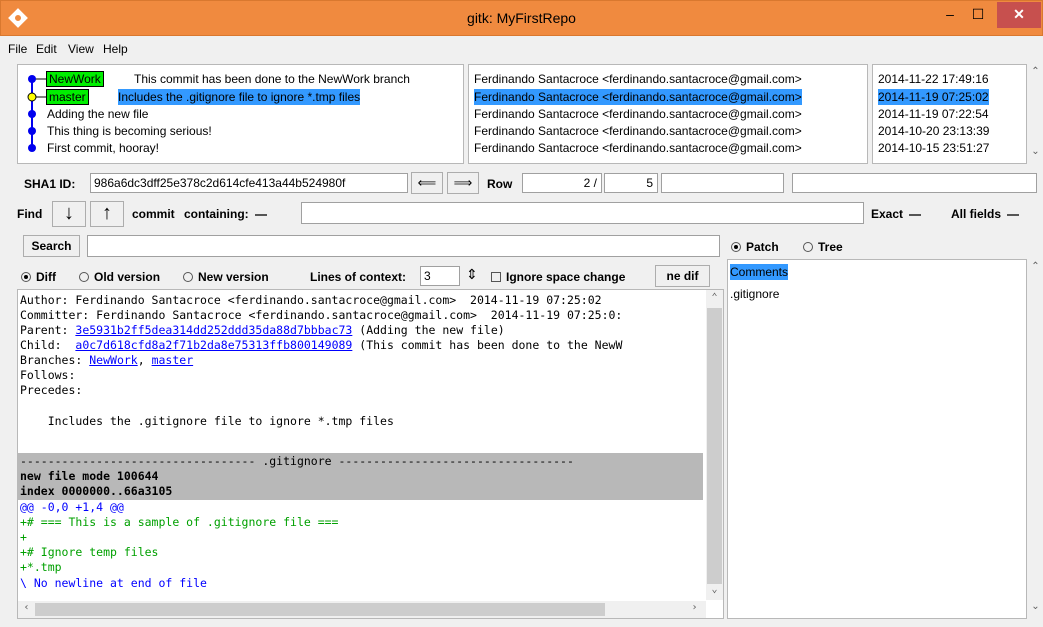  I want to click on fields-dropdown: All fields, so click(985, 214).